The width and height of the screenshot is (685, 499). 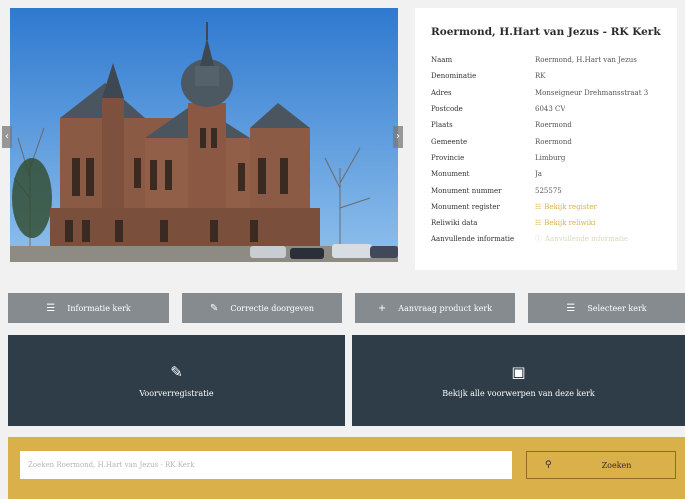 What do you see at coordinates (473, 239) in the screenshot?
I see `detail-label: Aanvullende informatie` at bounding box center [473, 239].